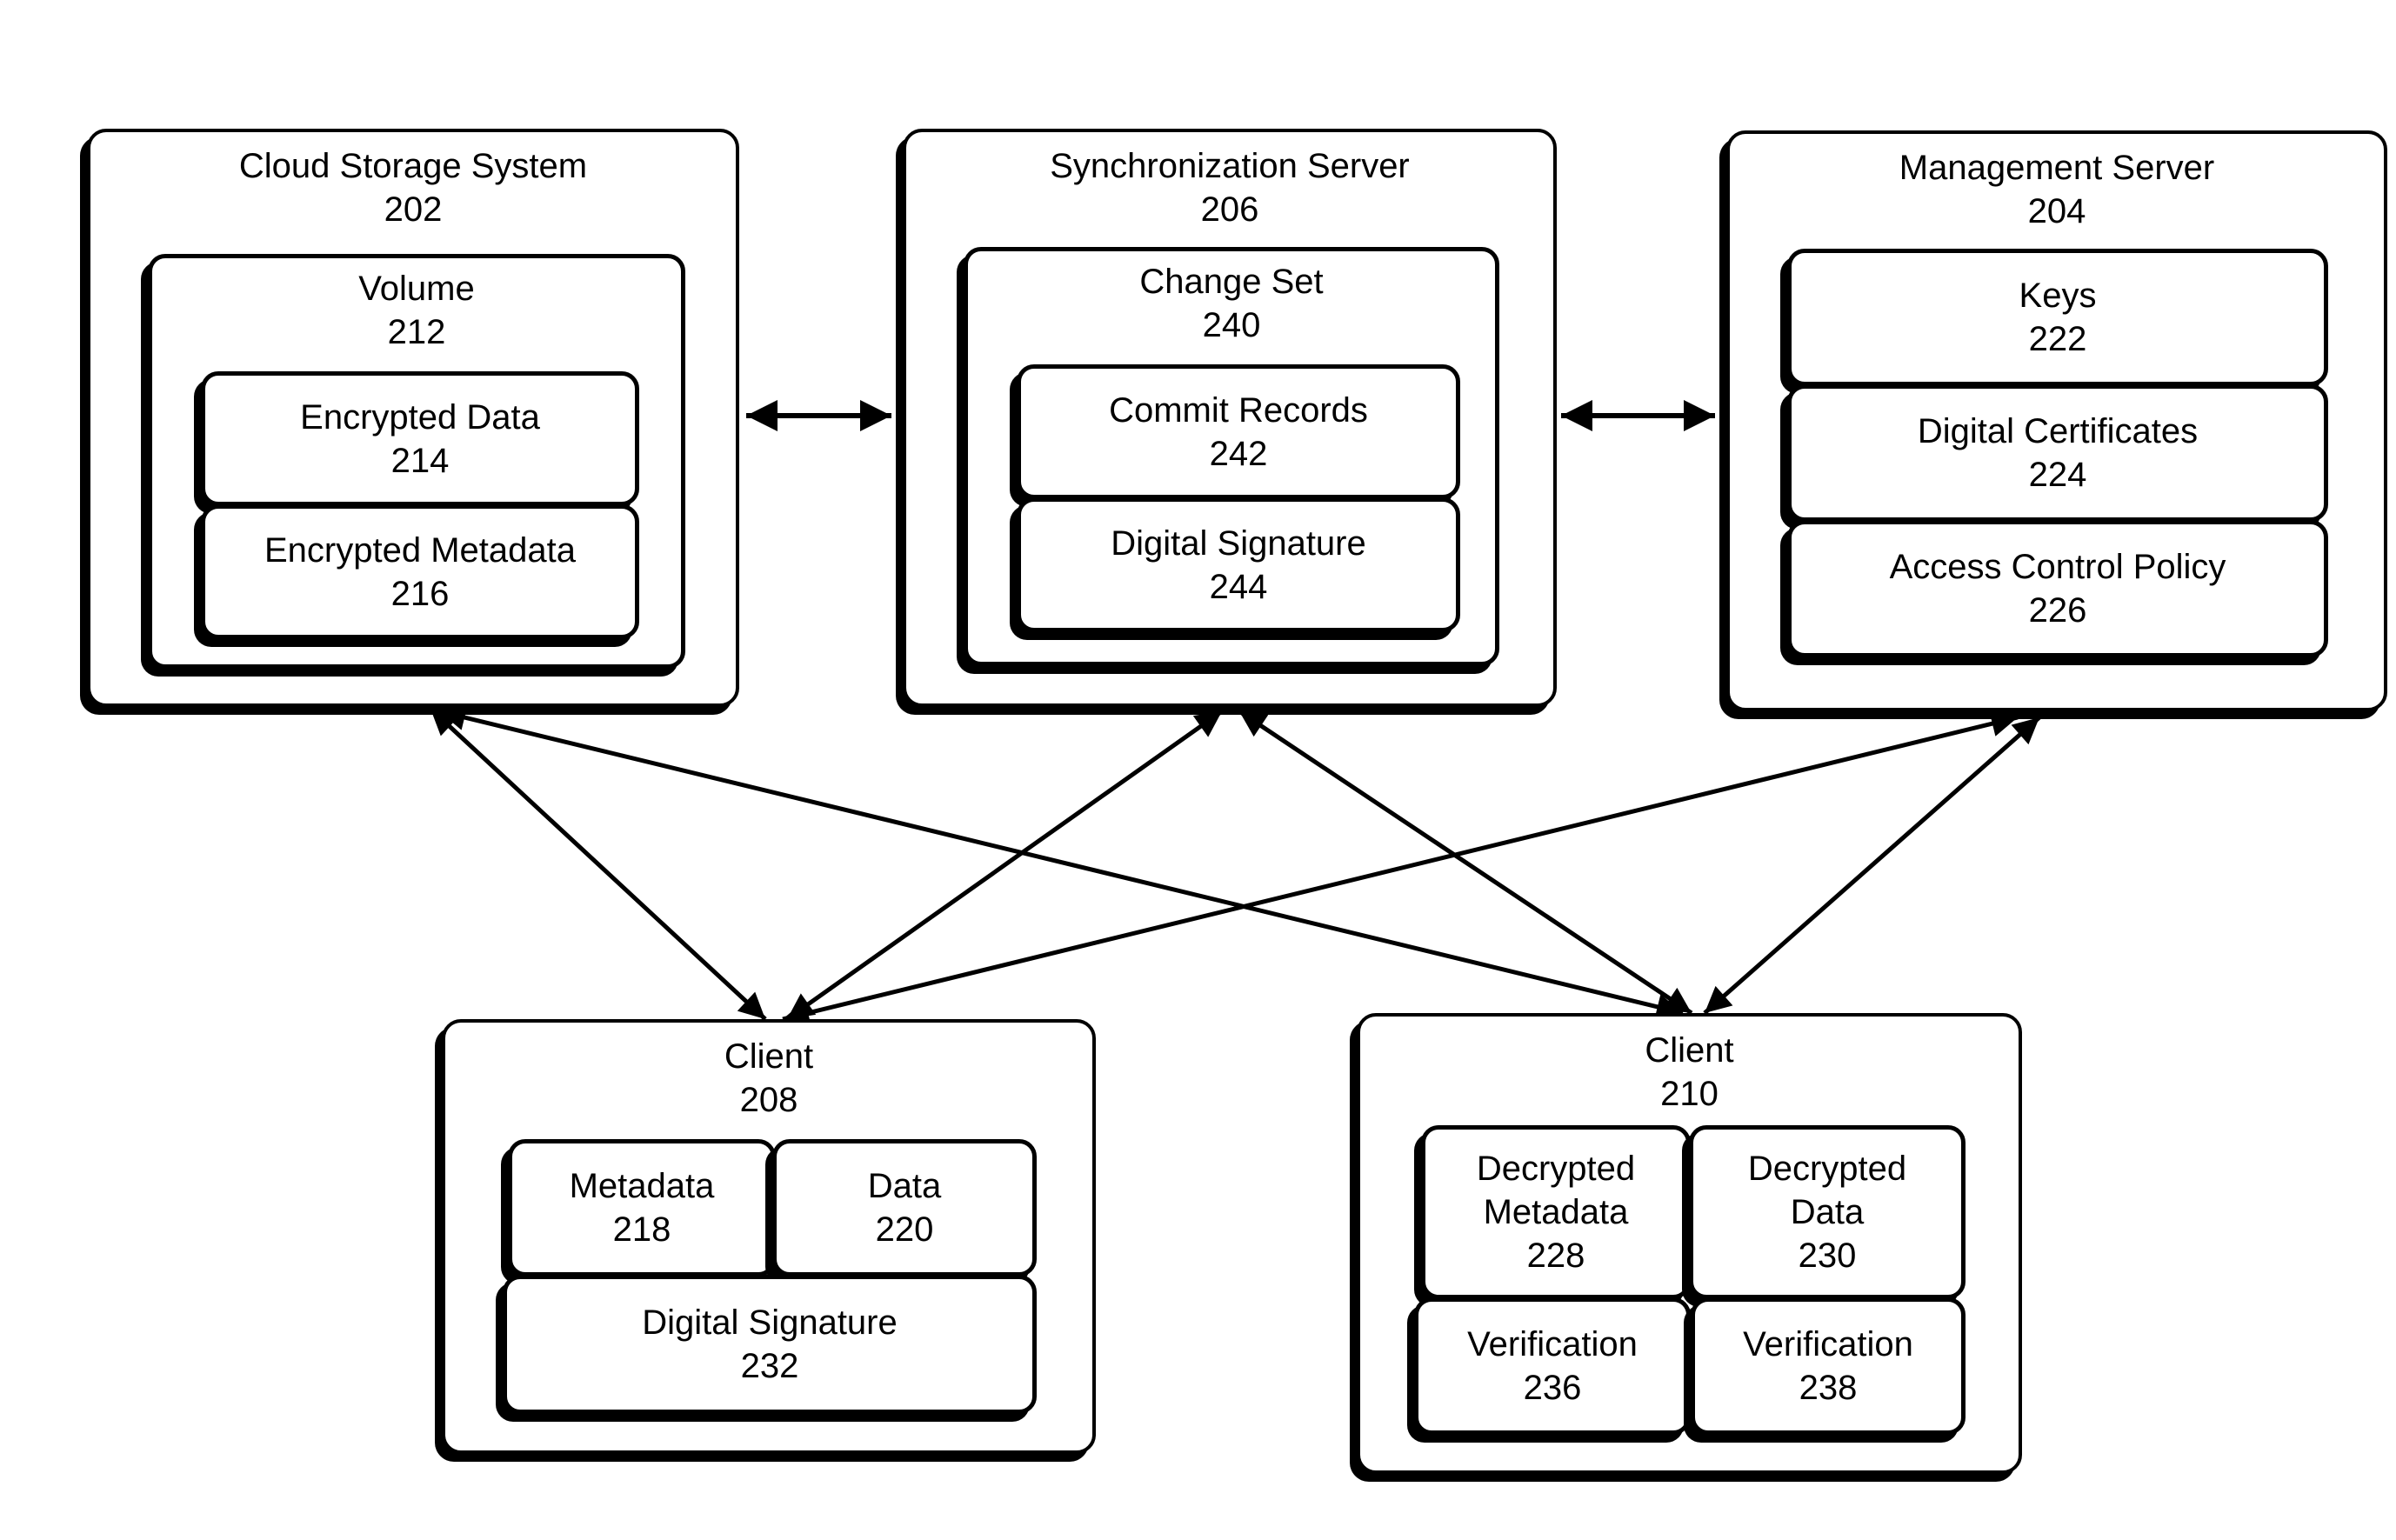 The height and width of the screenshot is (1540, 2396). What do you see at coordinates (420, 550) in the screenshot?
I see `encrypted-metadata-label: Encrypted Metadata` at bounding box center [420, 550].